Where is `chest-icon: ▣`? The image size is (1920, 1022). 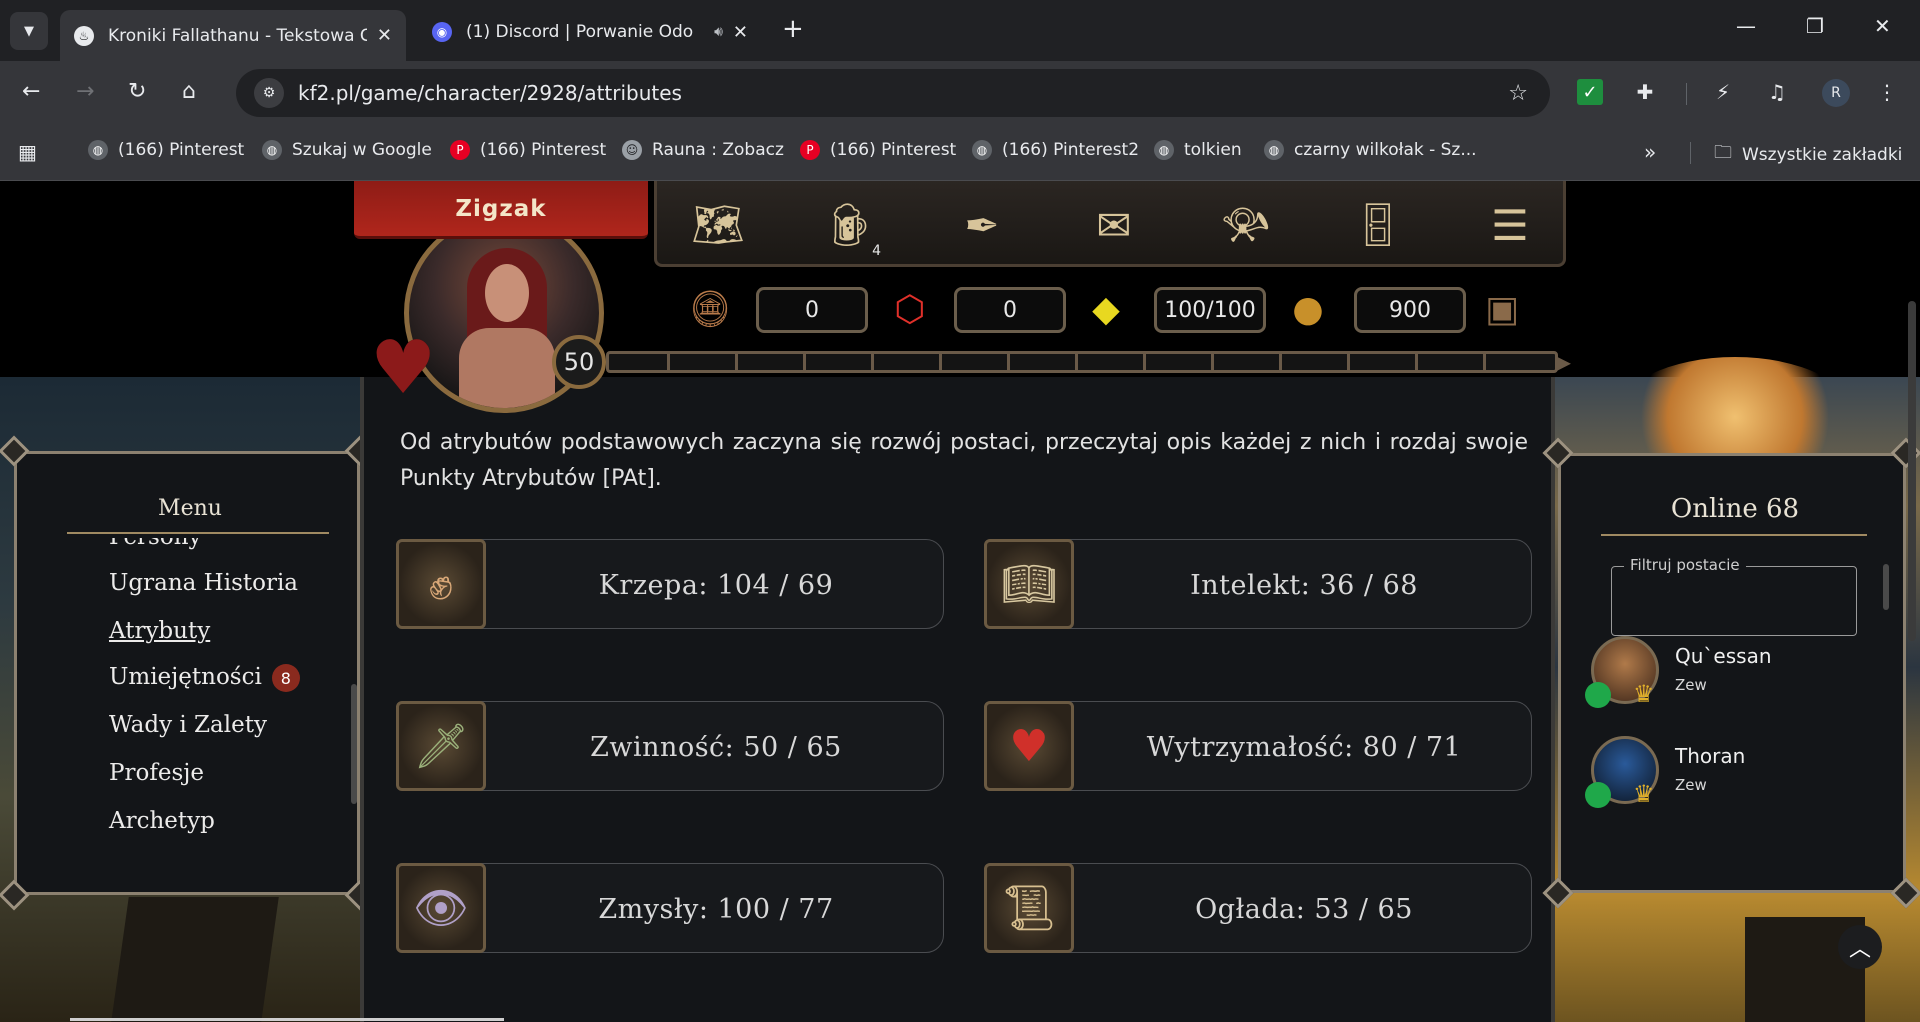
chest-icon: ▣ is located at coordinates (1502, 309).